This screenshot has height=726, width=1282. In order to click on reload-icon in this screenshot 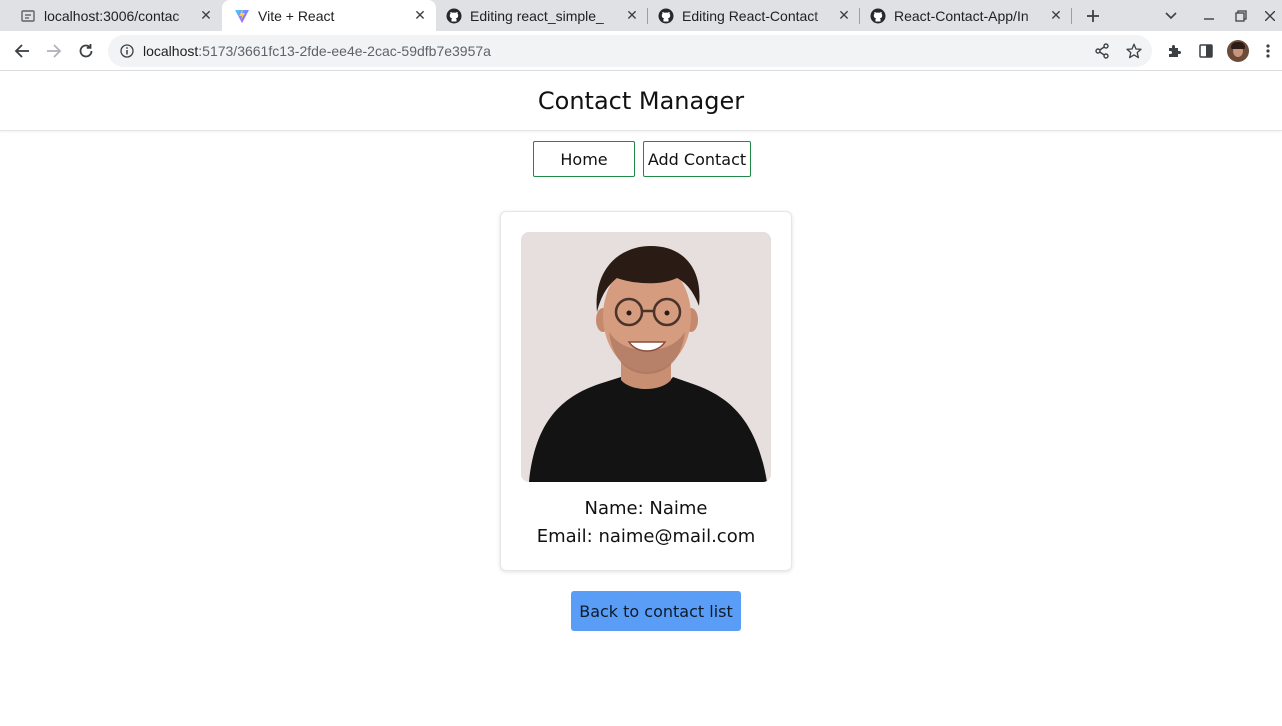, I will do `click(86, 51)`.